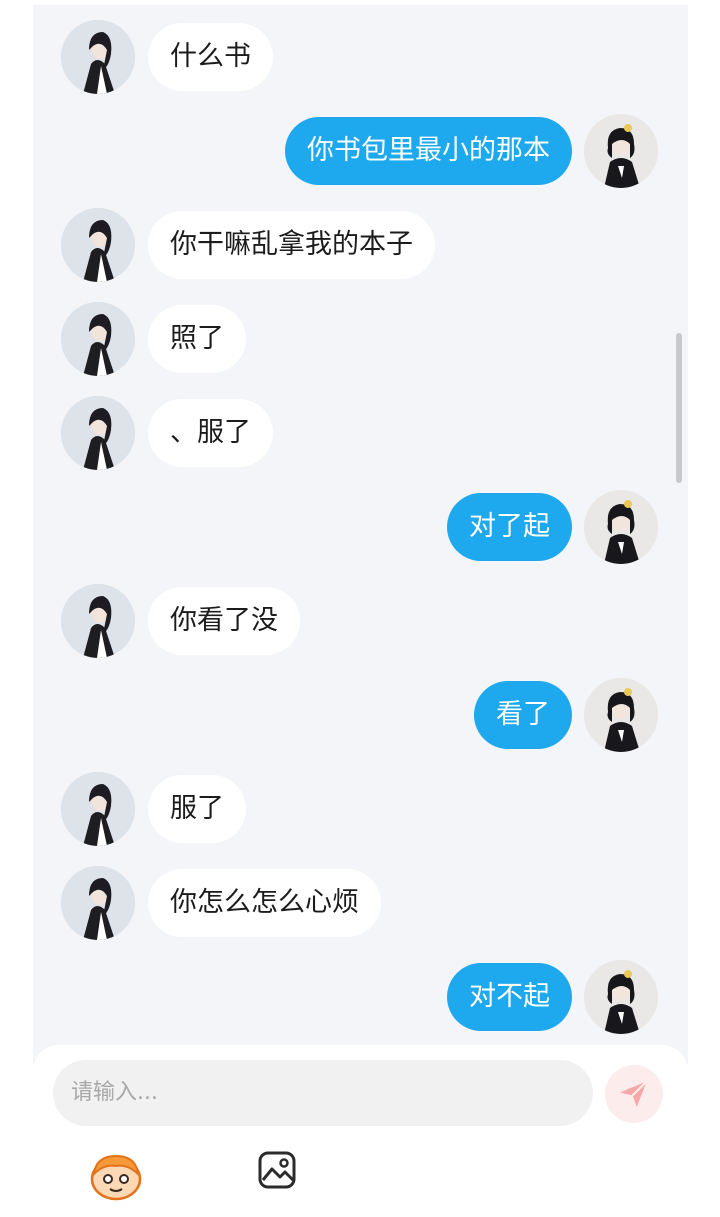 Image resolution: width=720 pixels, height=1217 pixels. What do you see at coordinates (360, 621) in the screenshot?
I see `incoming-message: 你看了没` at bounding box center [360, 621].